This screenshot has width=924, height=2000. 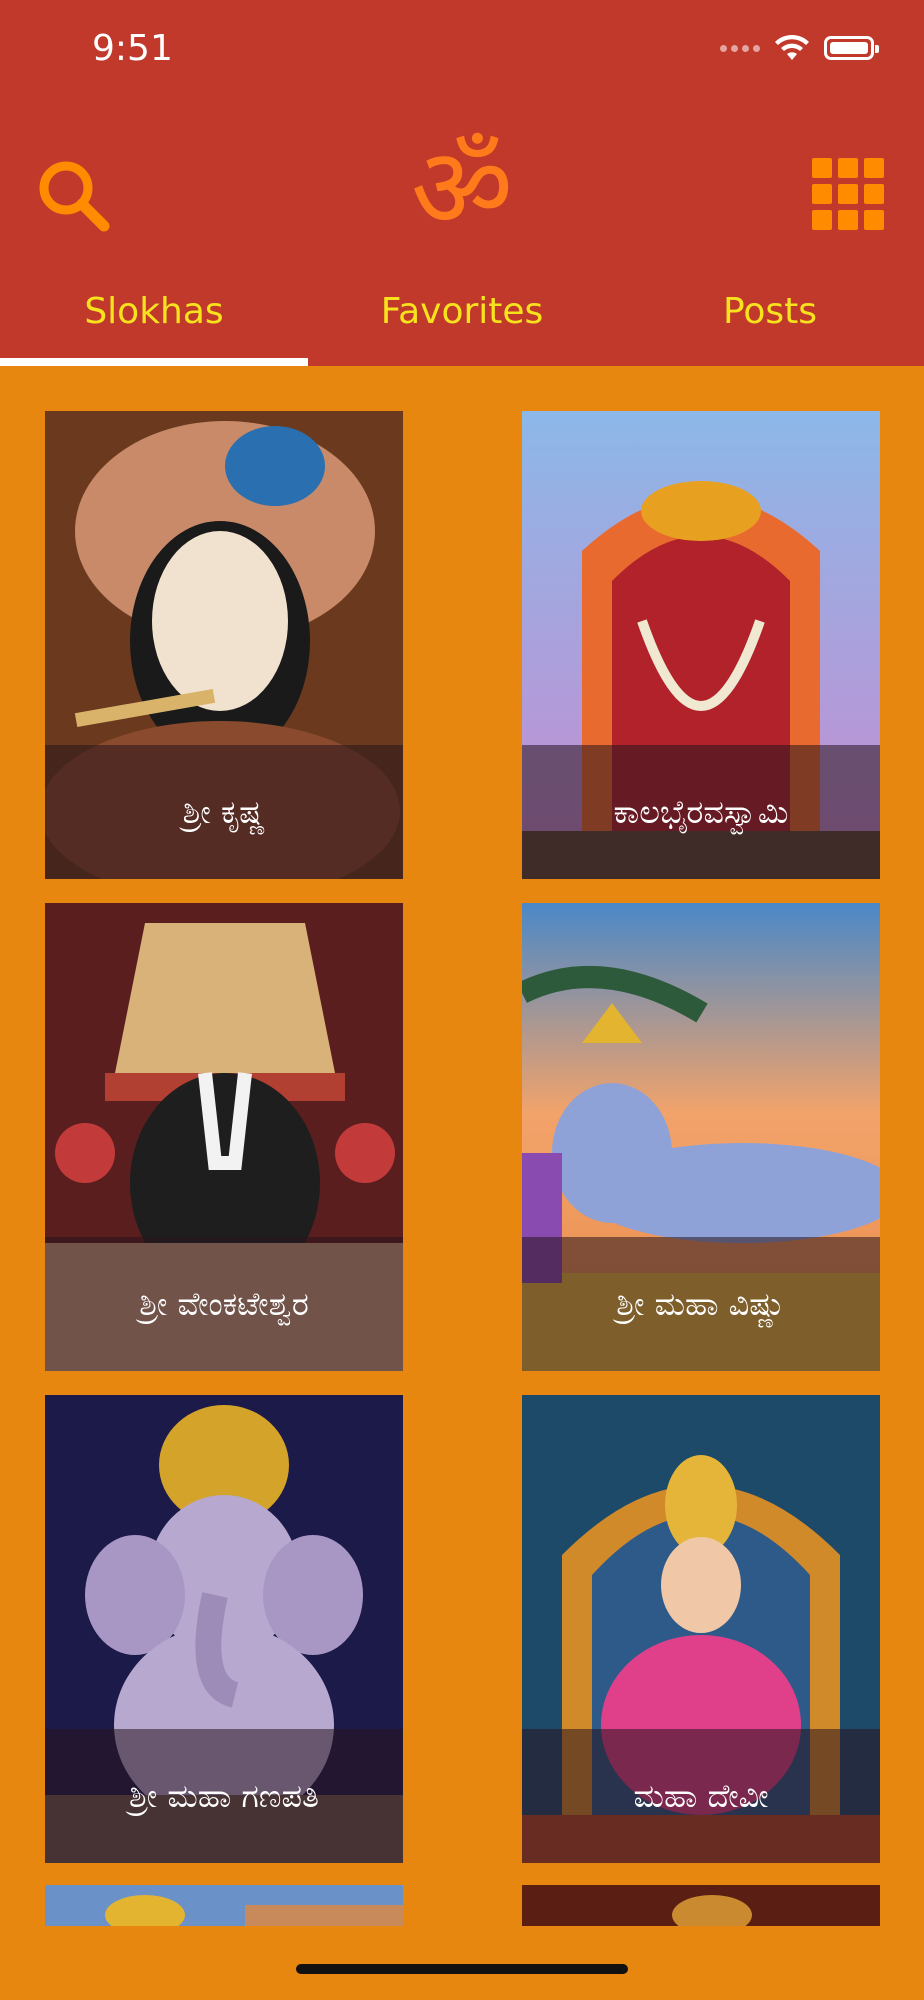 What do you see at coordinates (701, 645) in the screenshot?
I see `card-kalabhairava: ಕಾಲಭೈರವಸ್ವಾಮಿ` at bounding box center [701, 645].